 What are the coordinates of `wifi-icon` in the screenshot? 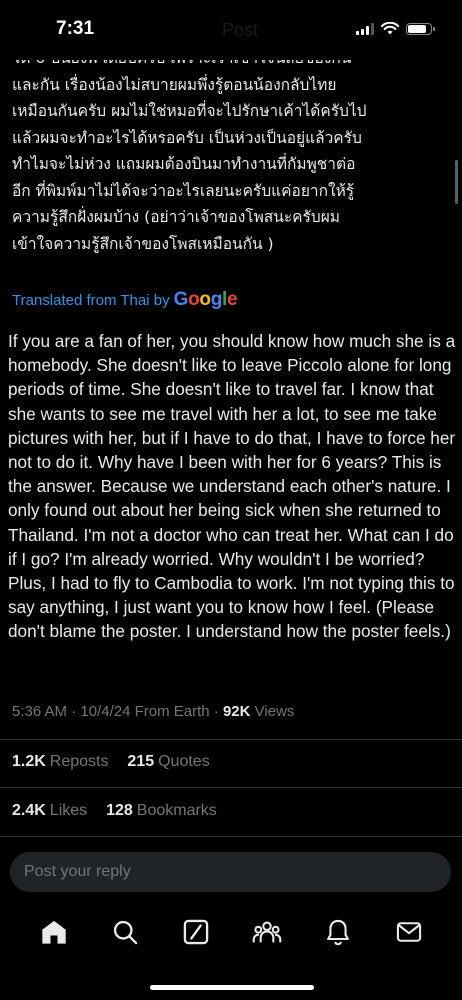 It's located at (390, 28).